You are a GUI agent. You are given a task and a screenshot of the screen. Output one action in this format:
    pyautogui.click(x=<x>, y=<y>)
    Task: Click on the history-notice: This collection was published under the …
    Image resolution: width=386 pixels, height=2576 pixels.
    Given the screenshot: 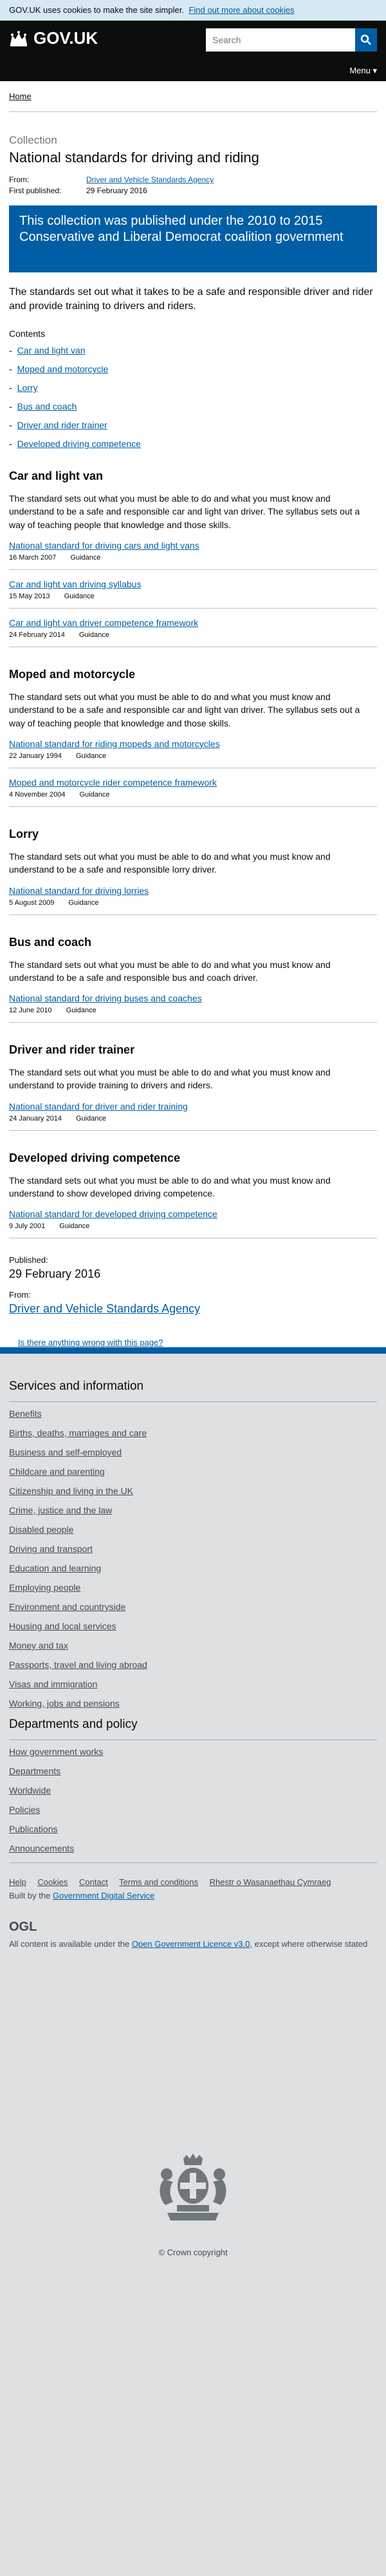 What is the action you would take?
    pyautogui.click(x=193, y=239)
    